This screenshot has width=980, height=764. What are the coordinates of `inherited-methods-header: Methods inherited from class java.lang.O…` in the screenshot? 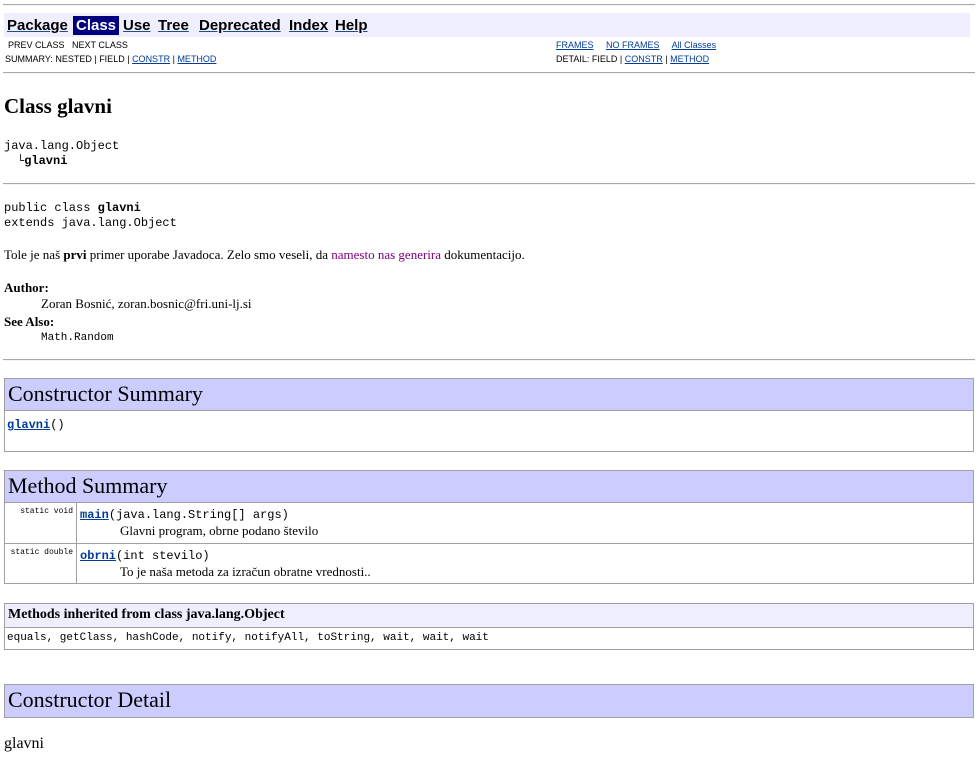 It's located at (489, 616).